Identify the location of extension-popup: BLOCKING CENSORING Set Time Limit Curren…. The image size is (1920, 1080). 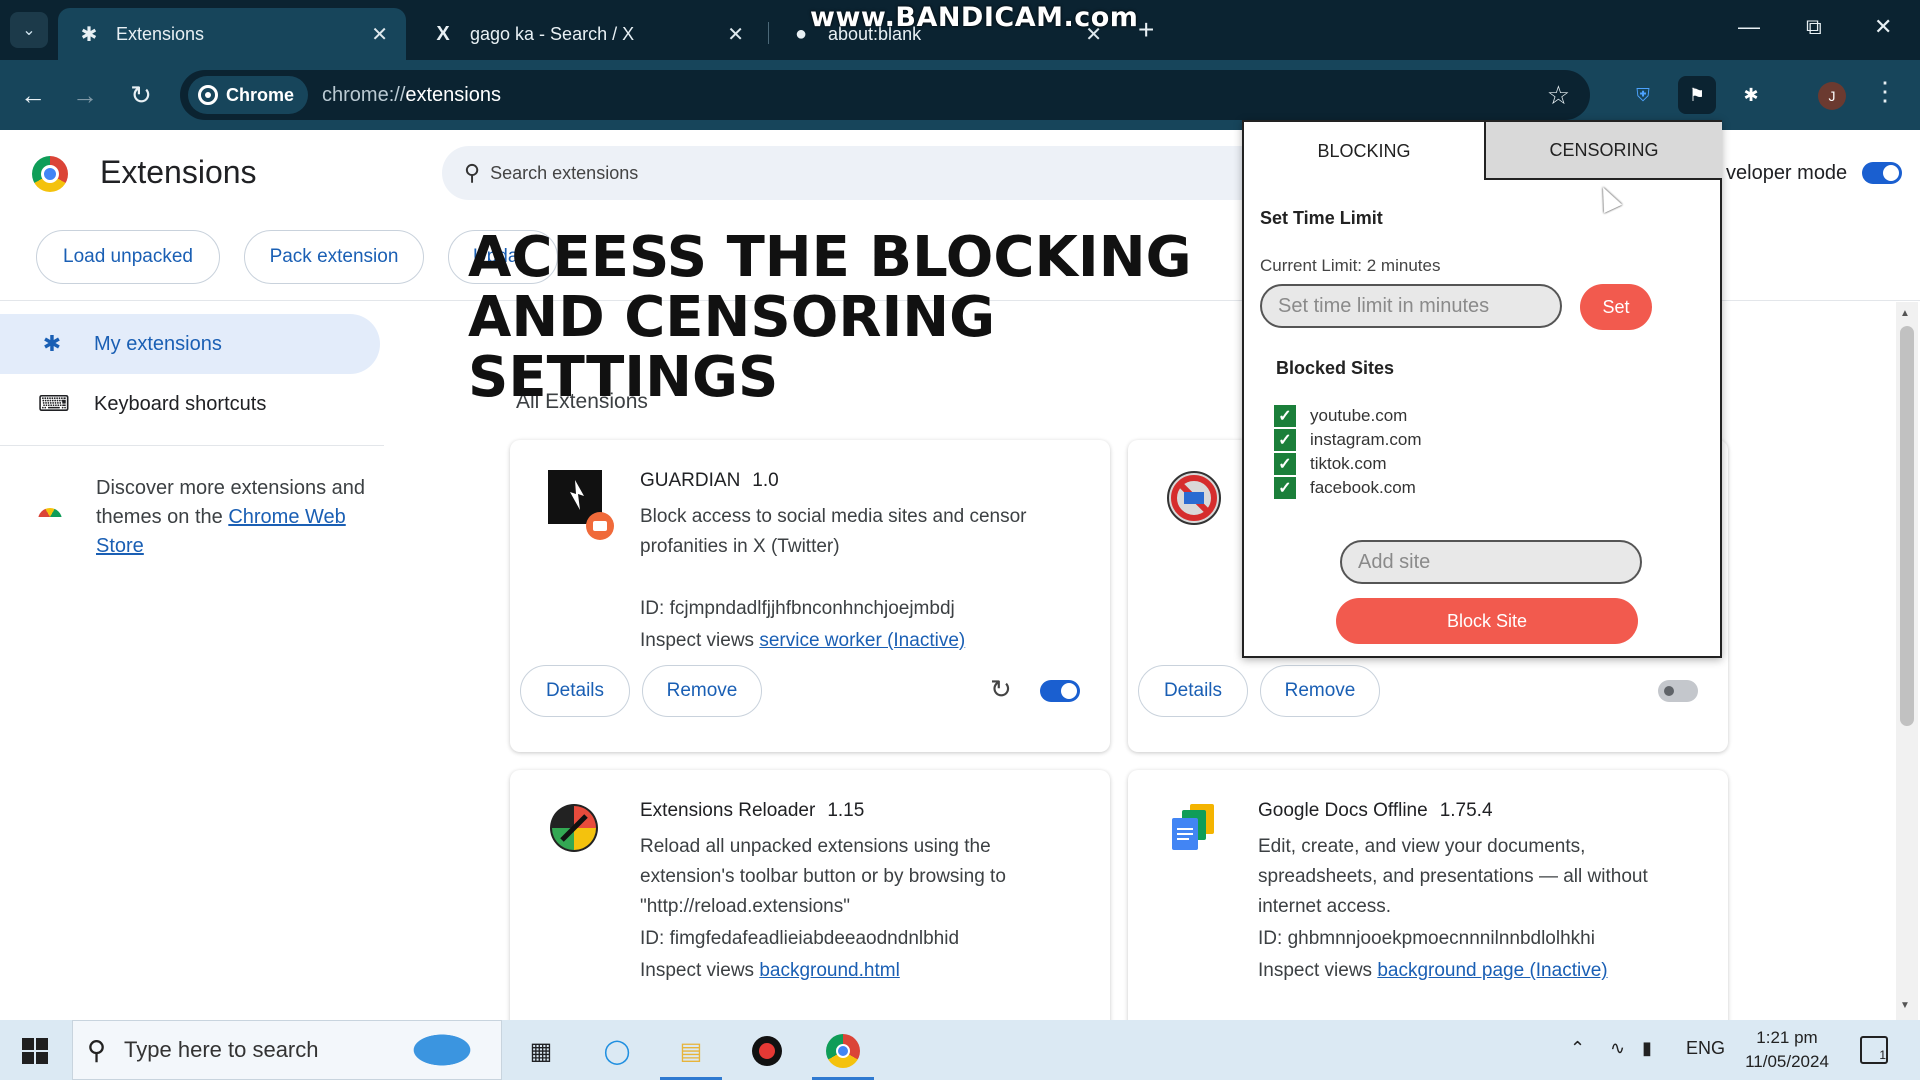
(1482, 389).